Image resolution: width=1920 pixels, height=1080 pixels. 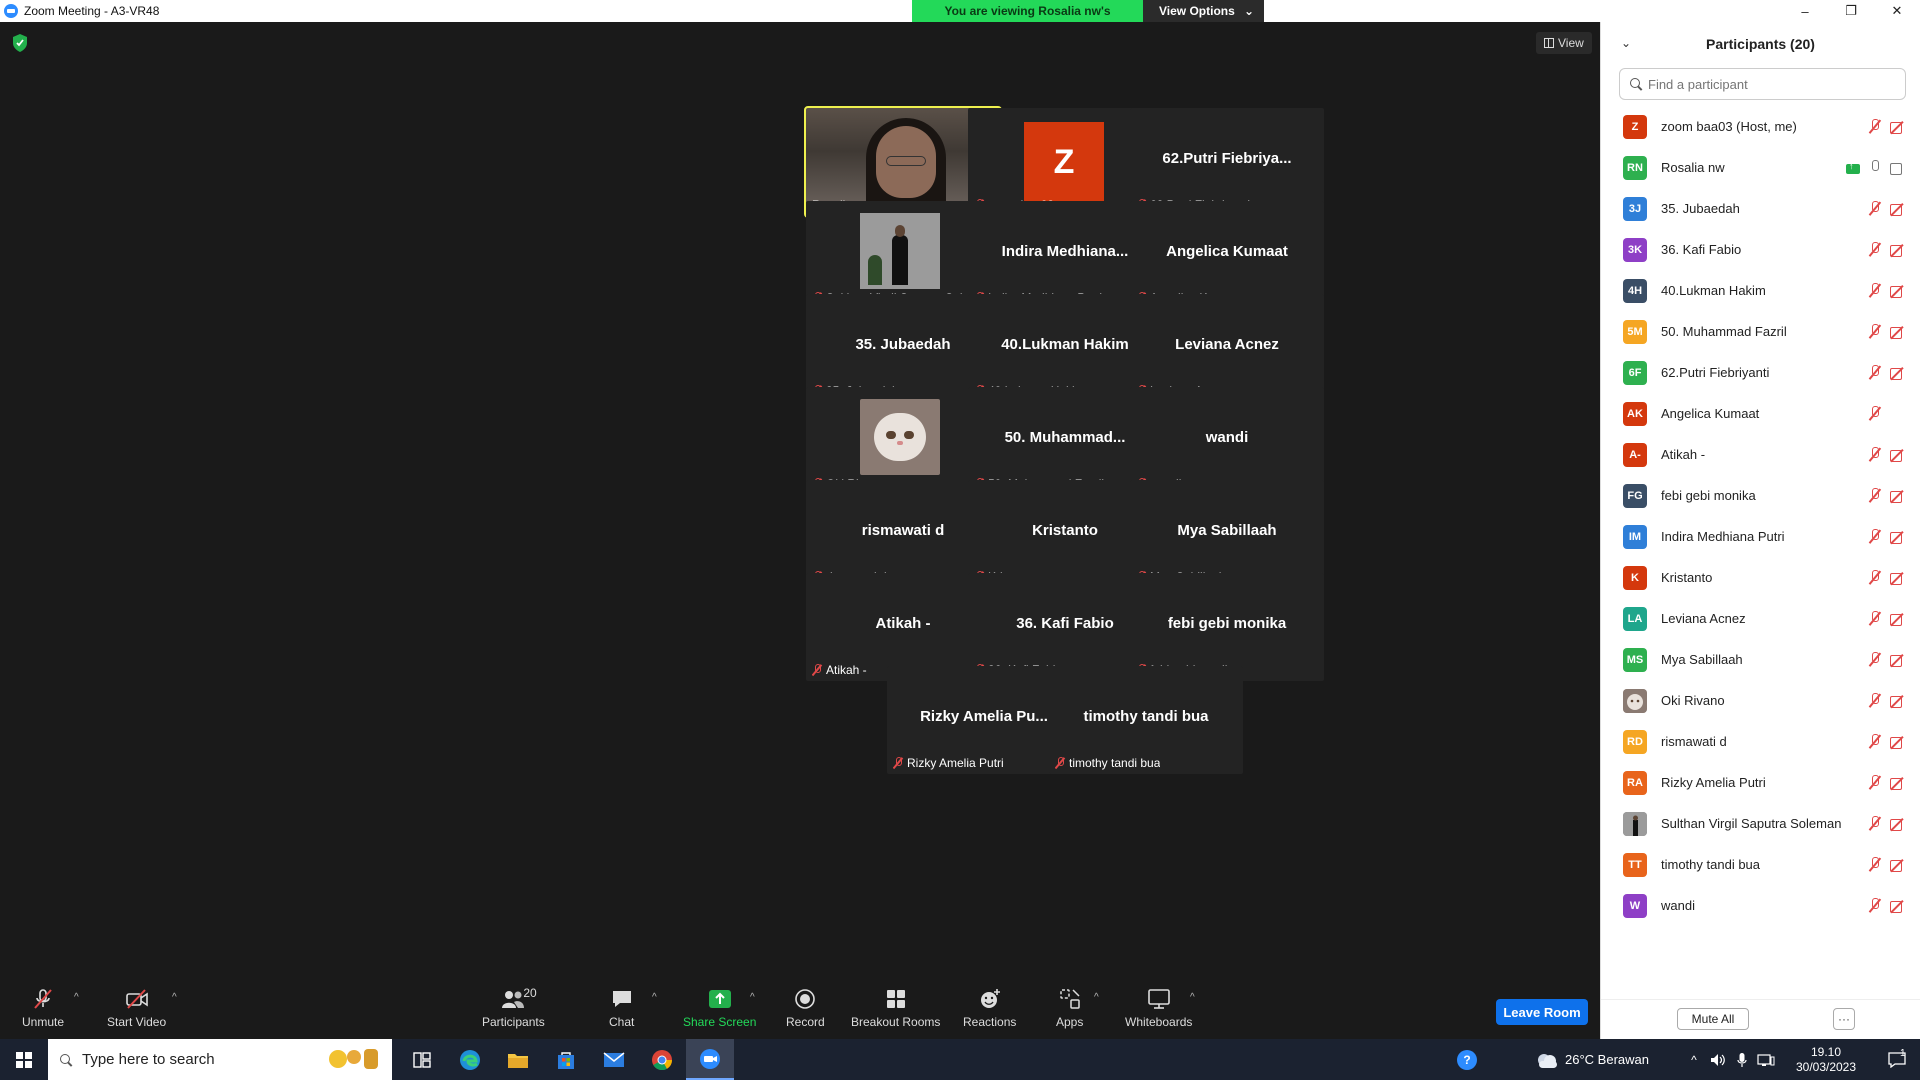 I want to click on participant-search-input, so click(x=1768, y=84).